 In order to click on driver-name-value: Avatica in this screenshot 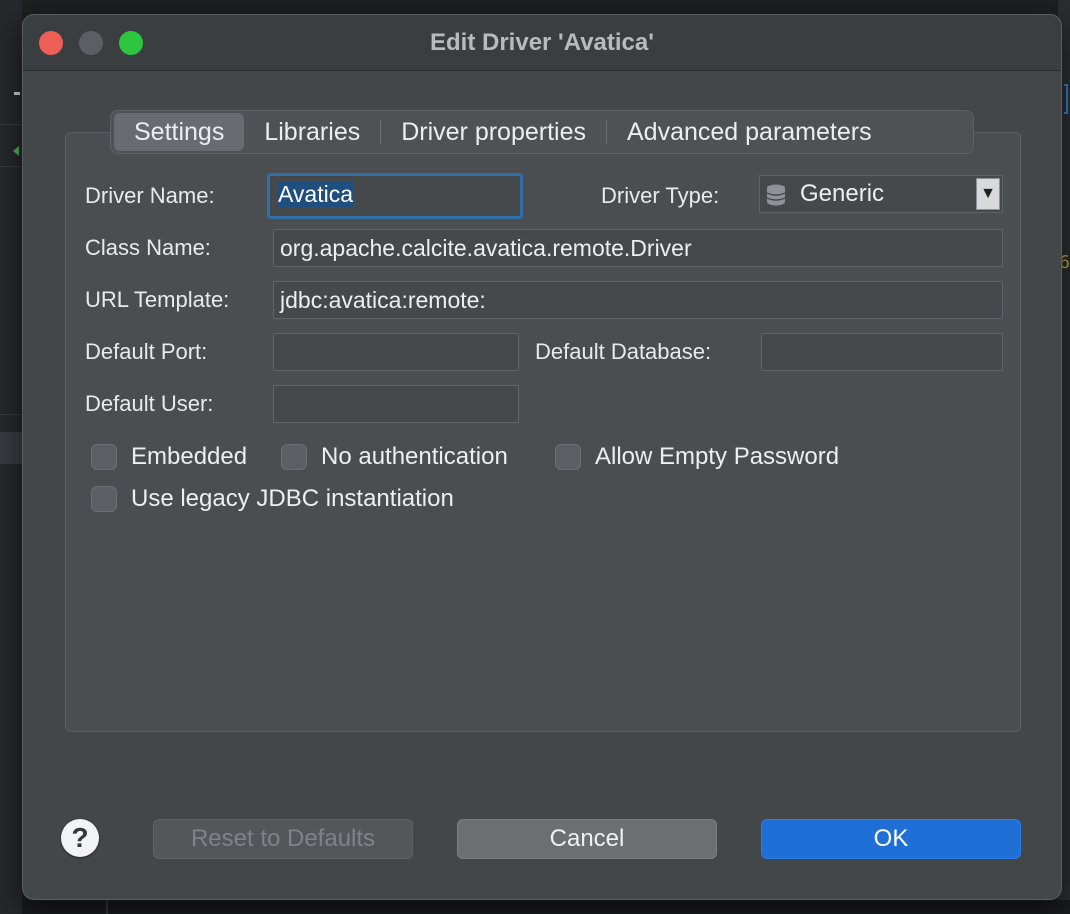, I will do `click(316, 194)`.